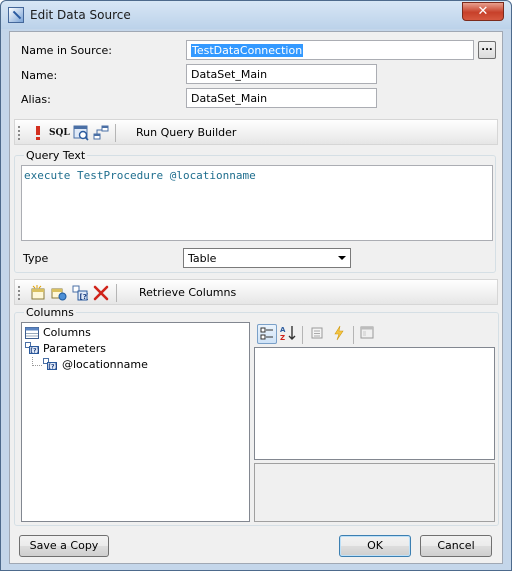 Image resolution: width=512 pixels, height=571 pixels. Describe the element at coordinates (36, 258) in the screenshot. I see `type-label: Type` at that location.